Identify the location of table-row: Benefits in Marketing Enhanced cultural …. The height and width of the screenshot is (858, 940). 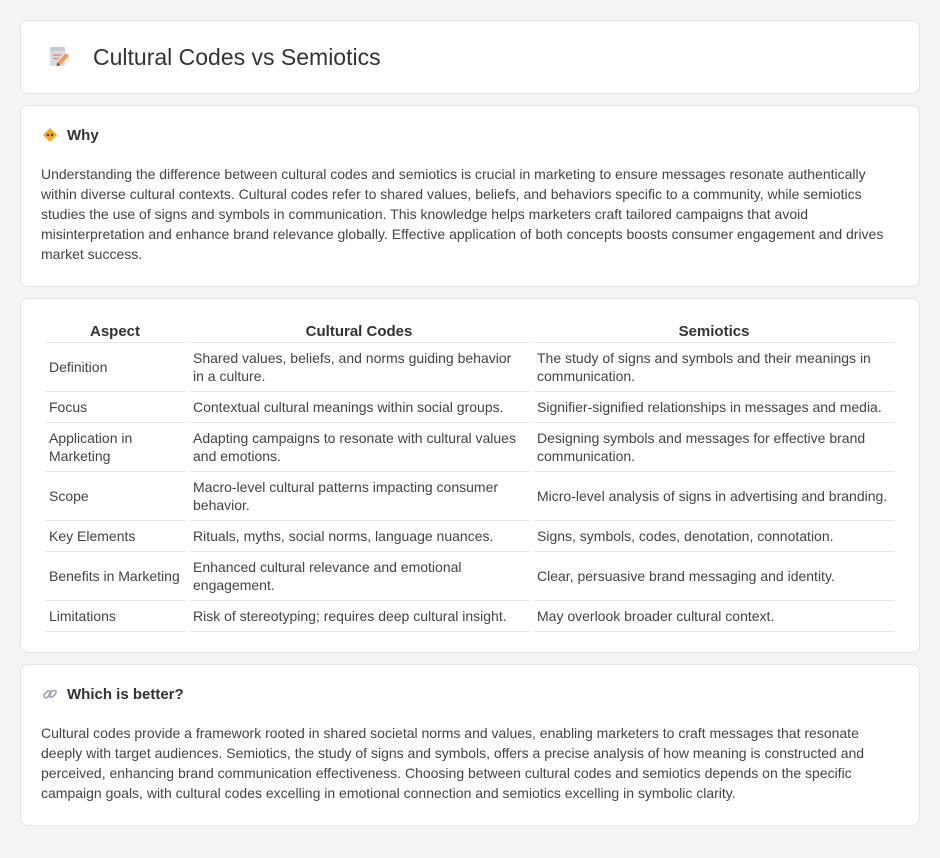
(470, 576).